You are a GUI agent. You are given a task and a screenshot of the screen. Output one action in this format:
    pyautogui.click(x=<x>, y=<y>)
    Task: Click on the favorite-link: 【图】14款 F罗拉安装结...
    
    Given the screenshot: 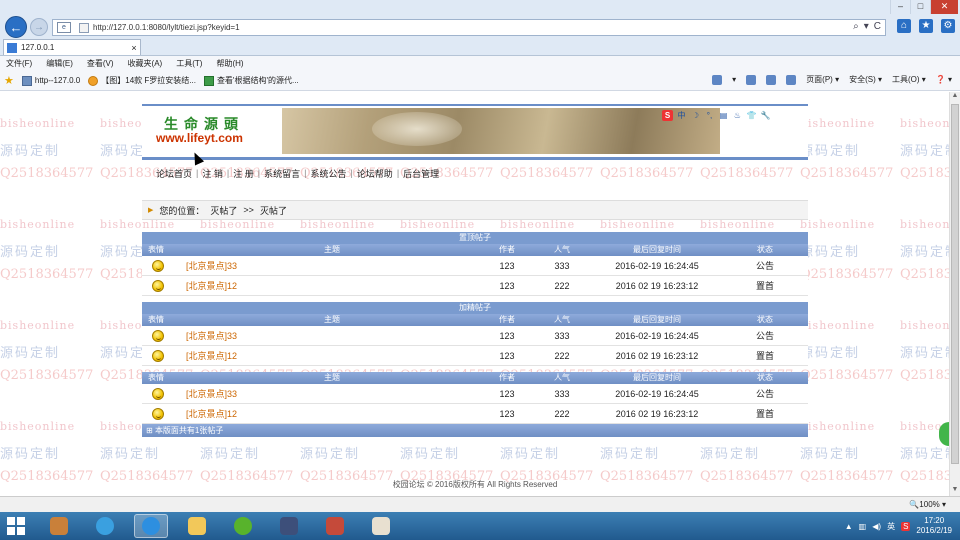 What is the action you would take?
    pyautogui.click(x=142, y=80)
    